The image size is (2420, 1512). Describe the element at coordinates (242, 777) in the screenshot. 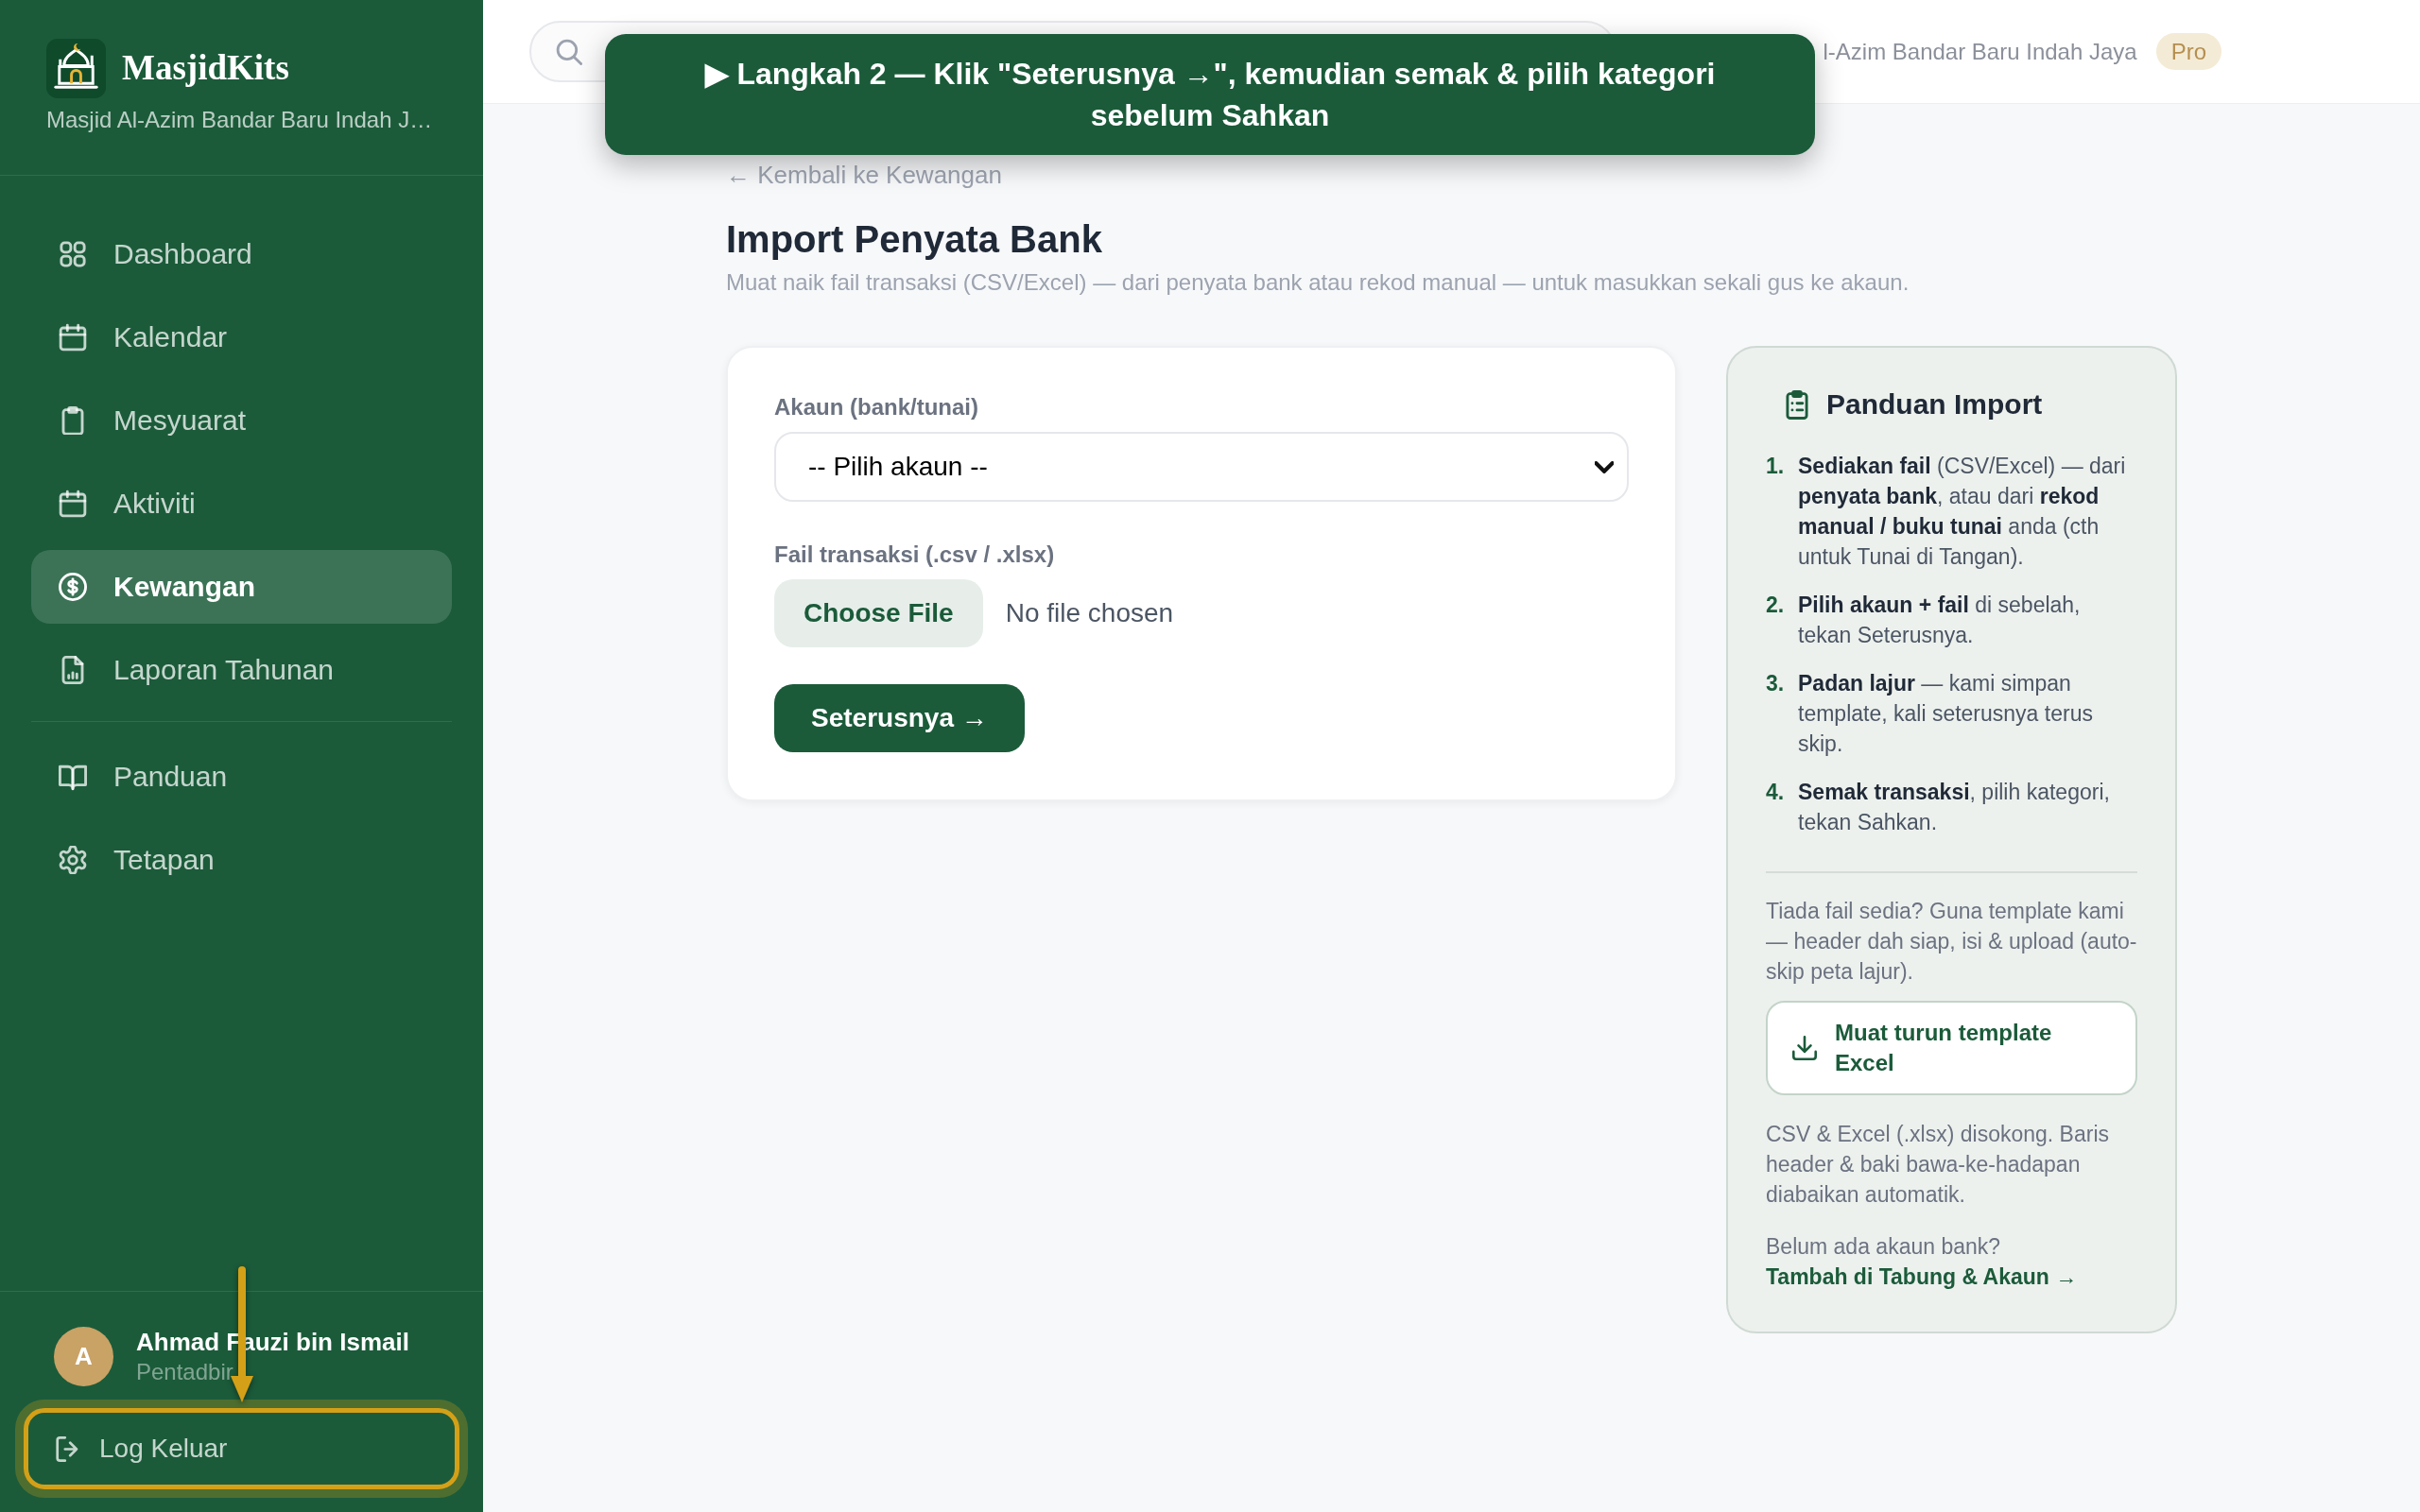

I see `nav-item: Panduan` at that location.